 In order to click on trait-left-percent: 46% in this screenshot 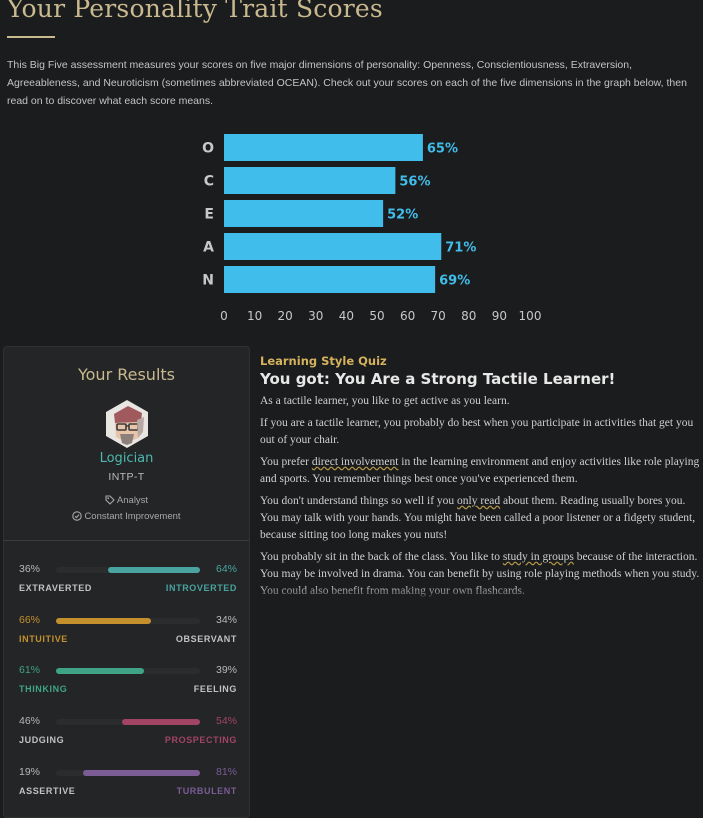, I will do `click(30, 721)`.